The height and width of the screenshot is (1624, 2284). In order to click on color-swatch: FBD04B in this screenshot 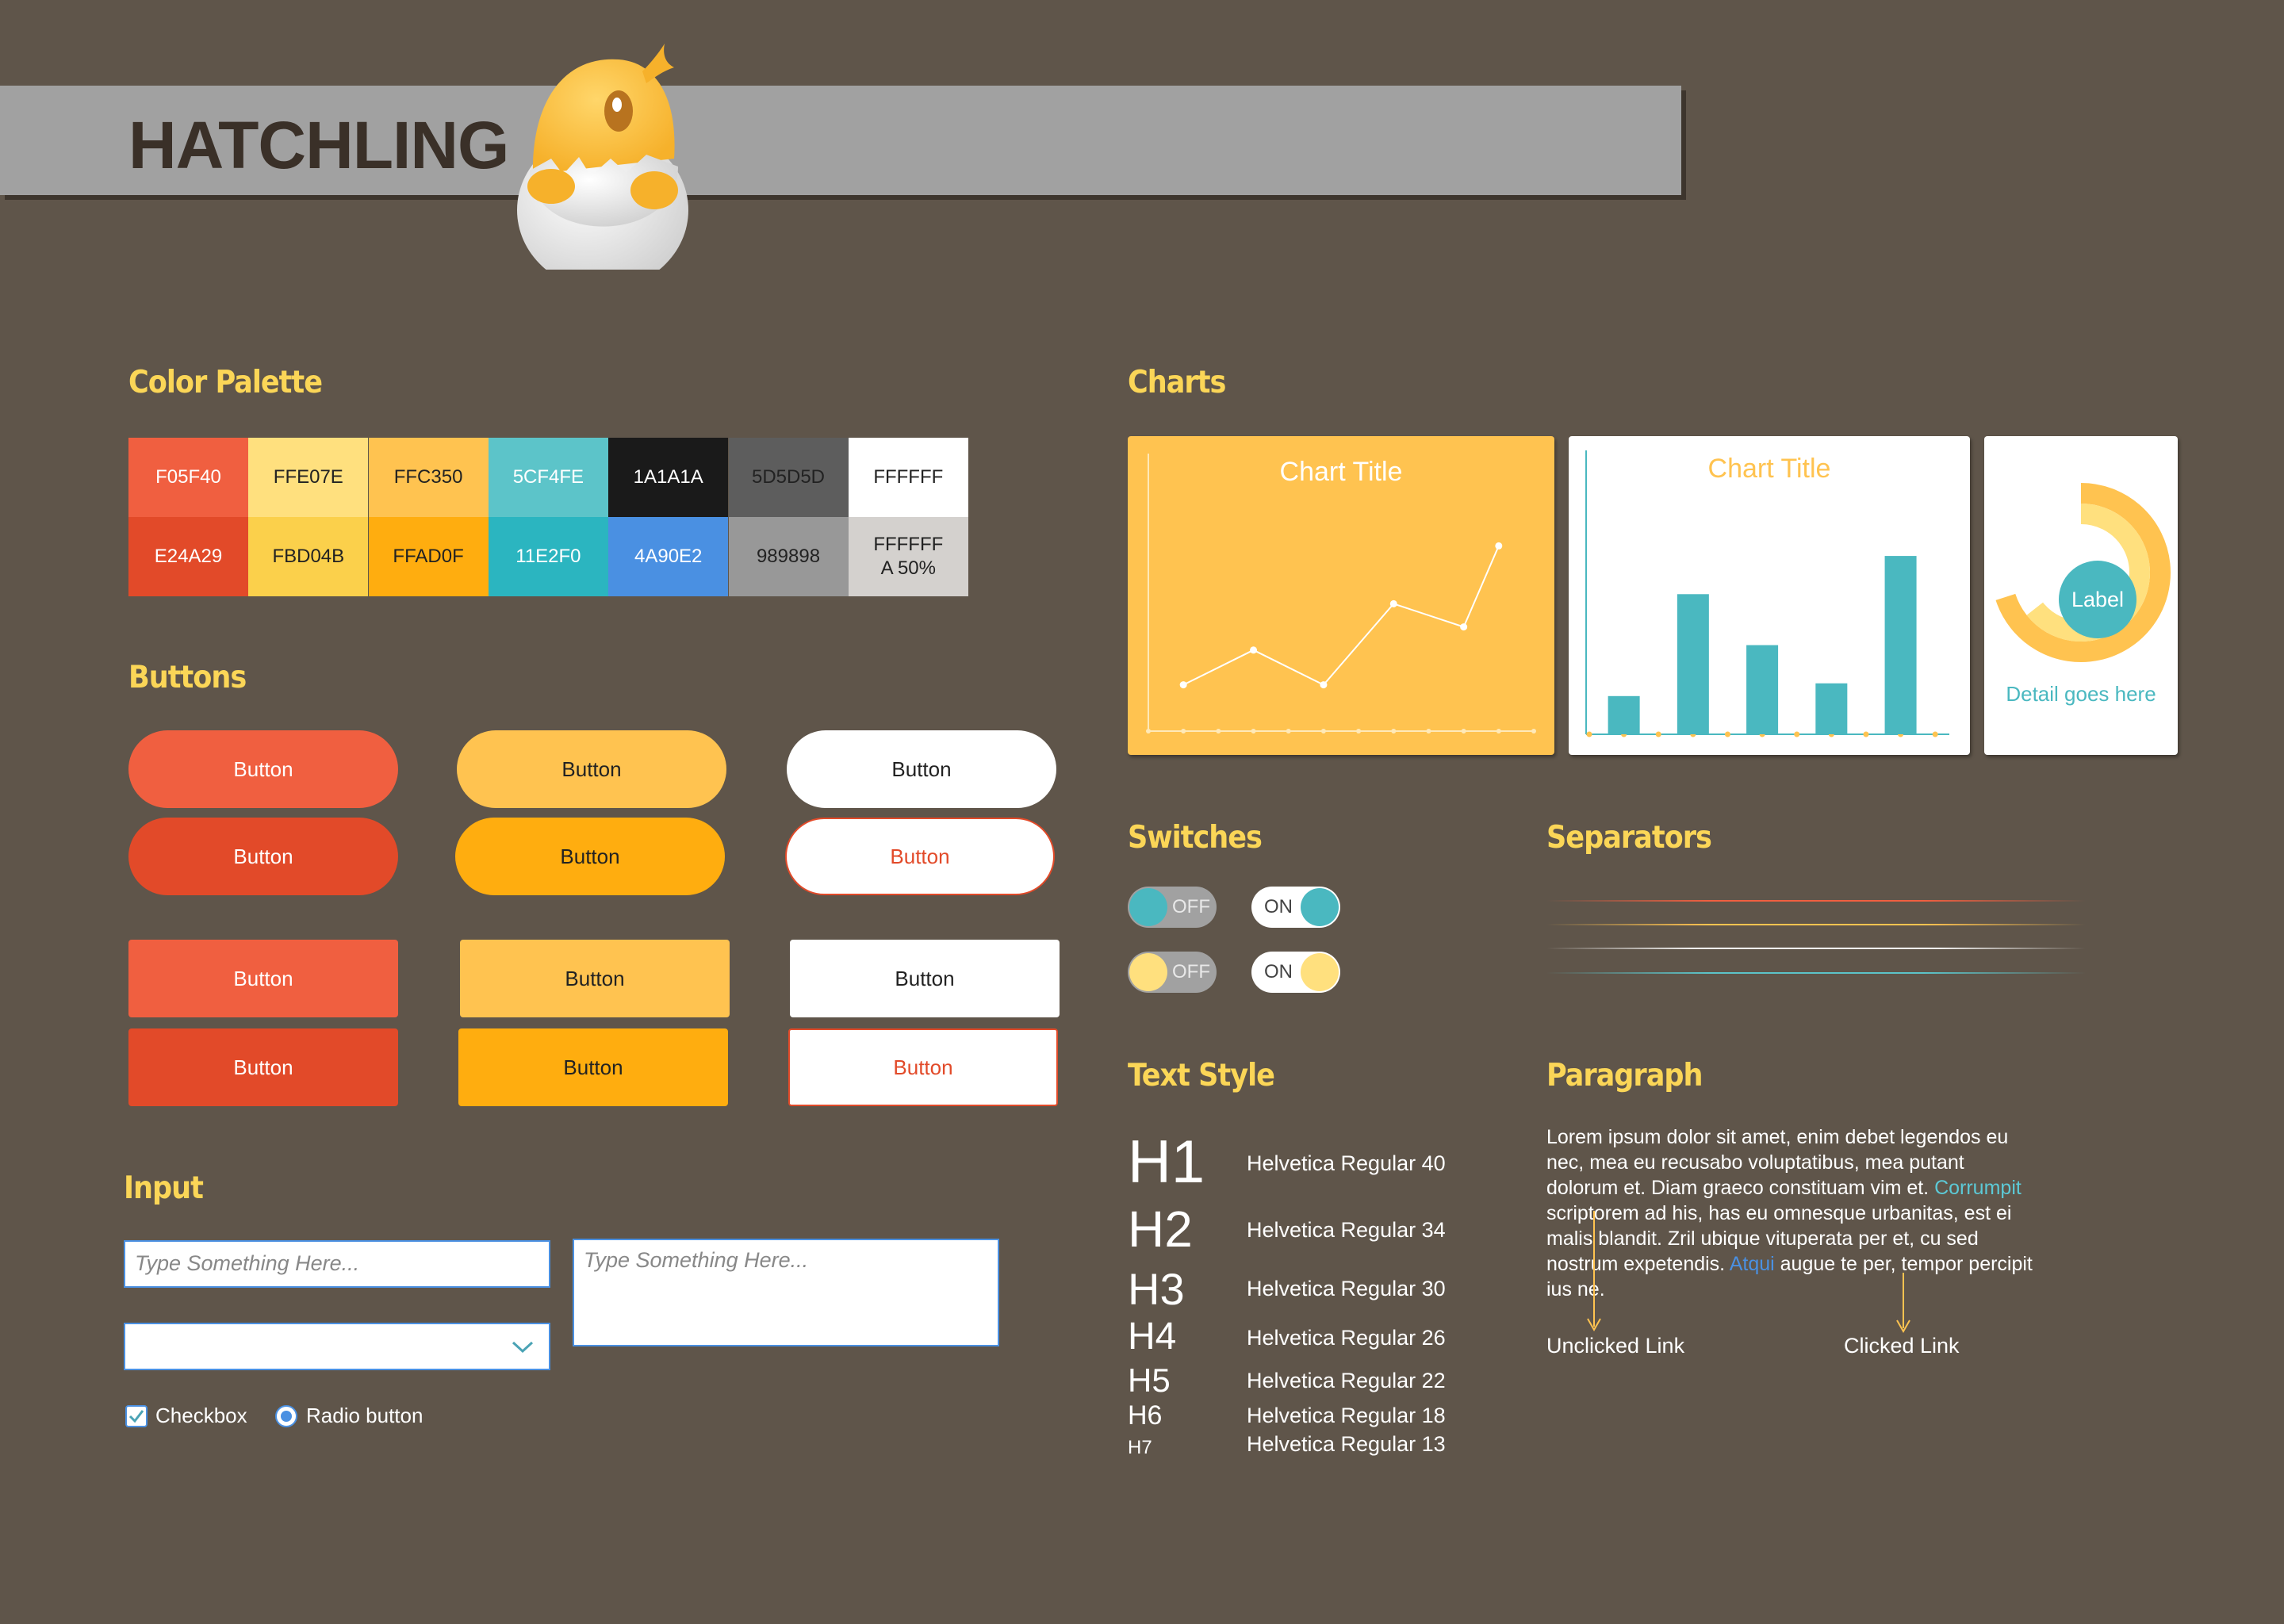, I will do `click(308, 556)`.